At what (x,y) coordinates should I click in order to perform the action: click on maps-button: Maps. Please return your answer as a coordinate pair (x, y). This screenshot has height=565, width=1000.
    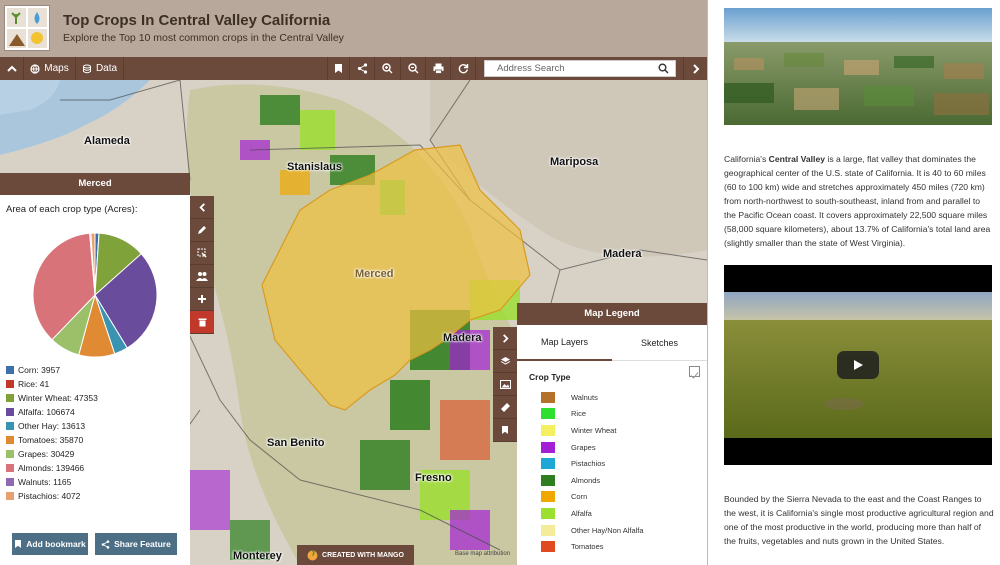
    Looking at the image, I should click on (50, 68).